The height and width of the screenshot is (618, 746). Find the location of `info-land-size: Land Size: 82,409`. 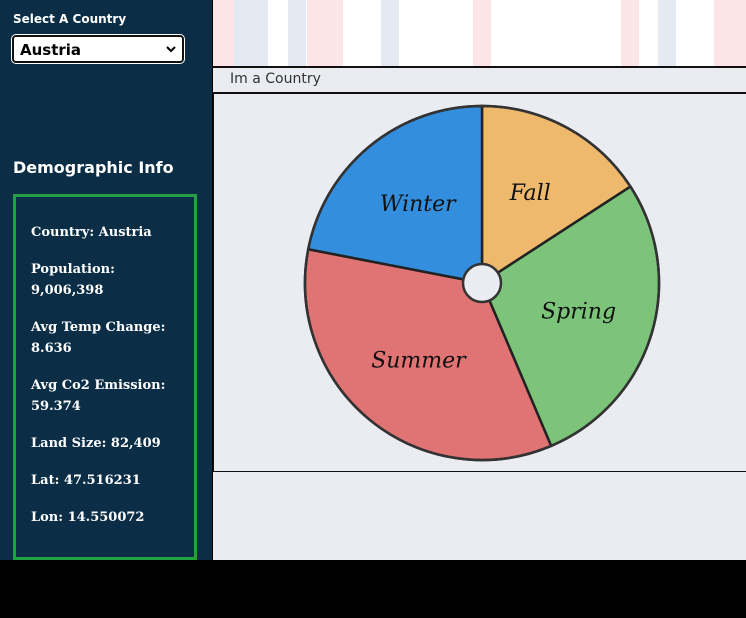

info-land-size: Land Size: 82,409 is located at coordinates (96, 443).